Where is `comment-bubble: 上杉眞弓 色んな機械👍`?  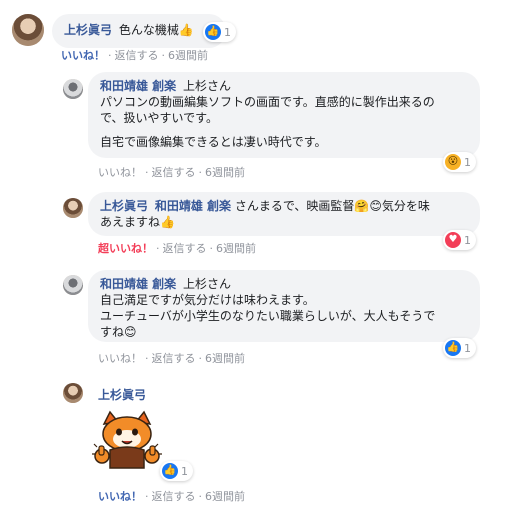
comment-bubble: 上杉眞弓 色んな機械👍 is located at coordinates (139, 31).